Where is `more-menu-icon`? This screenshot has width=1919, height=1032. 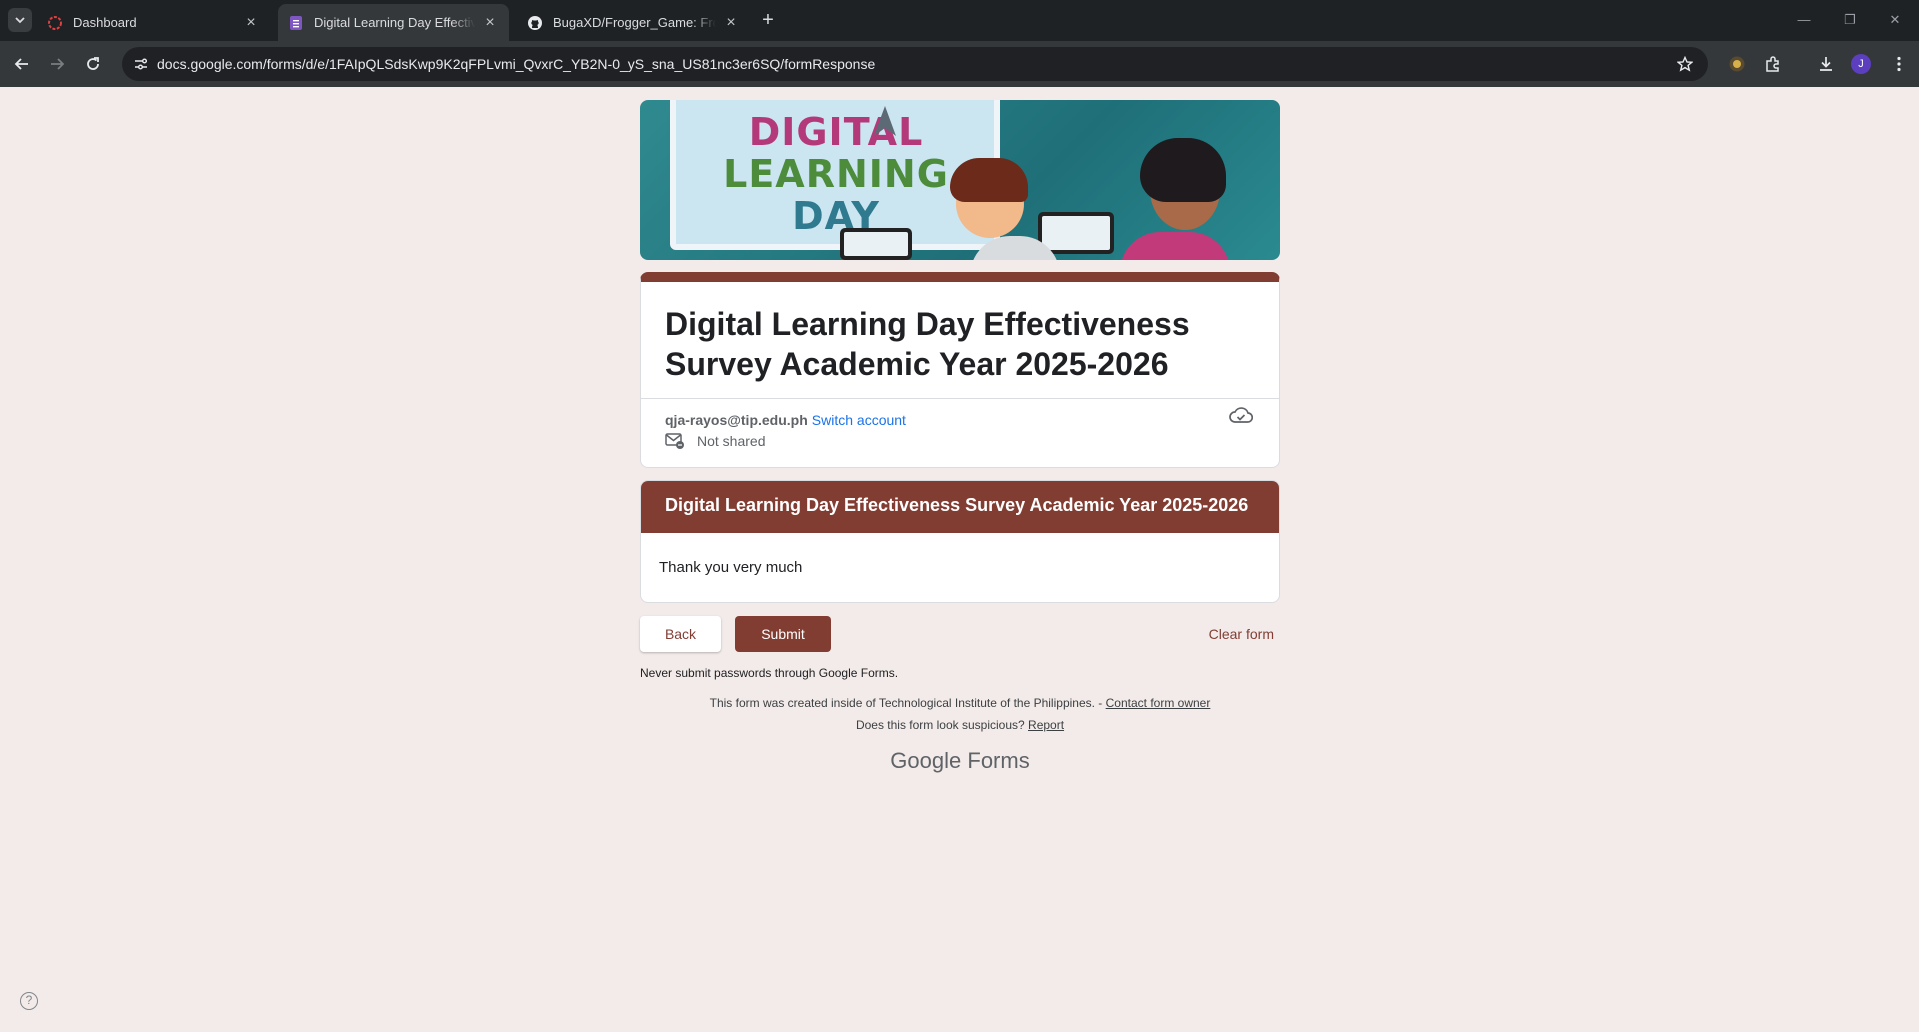
more-menu-icon is located at coordinates (1899, 64).